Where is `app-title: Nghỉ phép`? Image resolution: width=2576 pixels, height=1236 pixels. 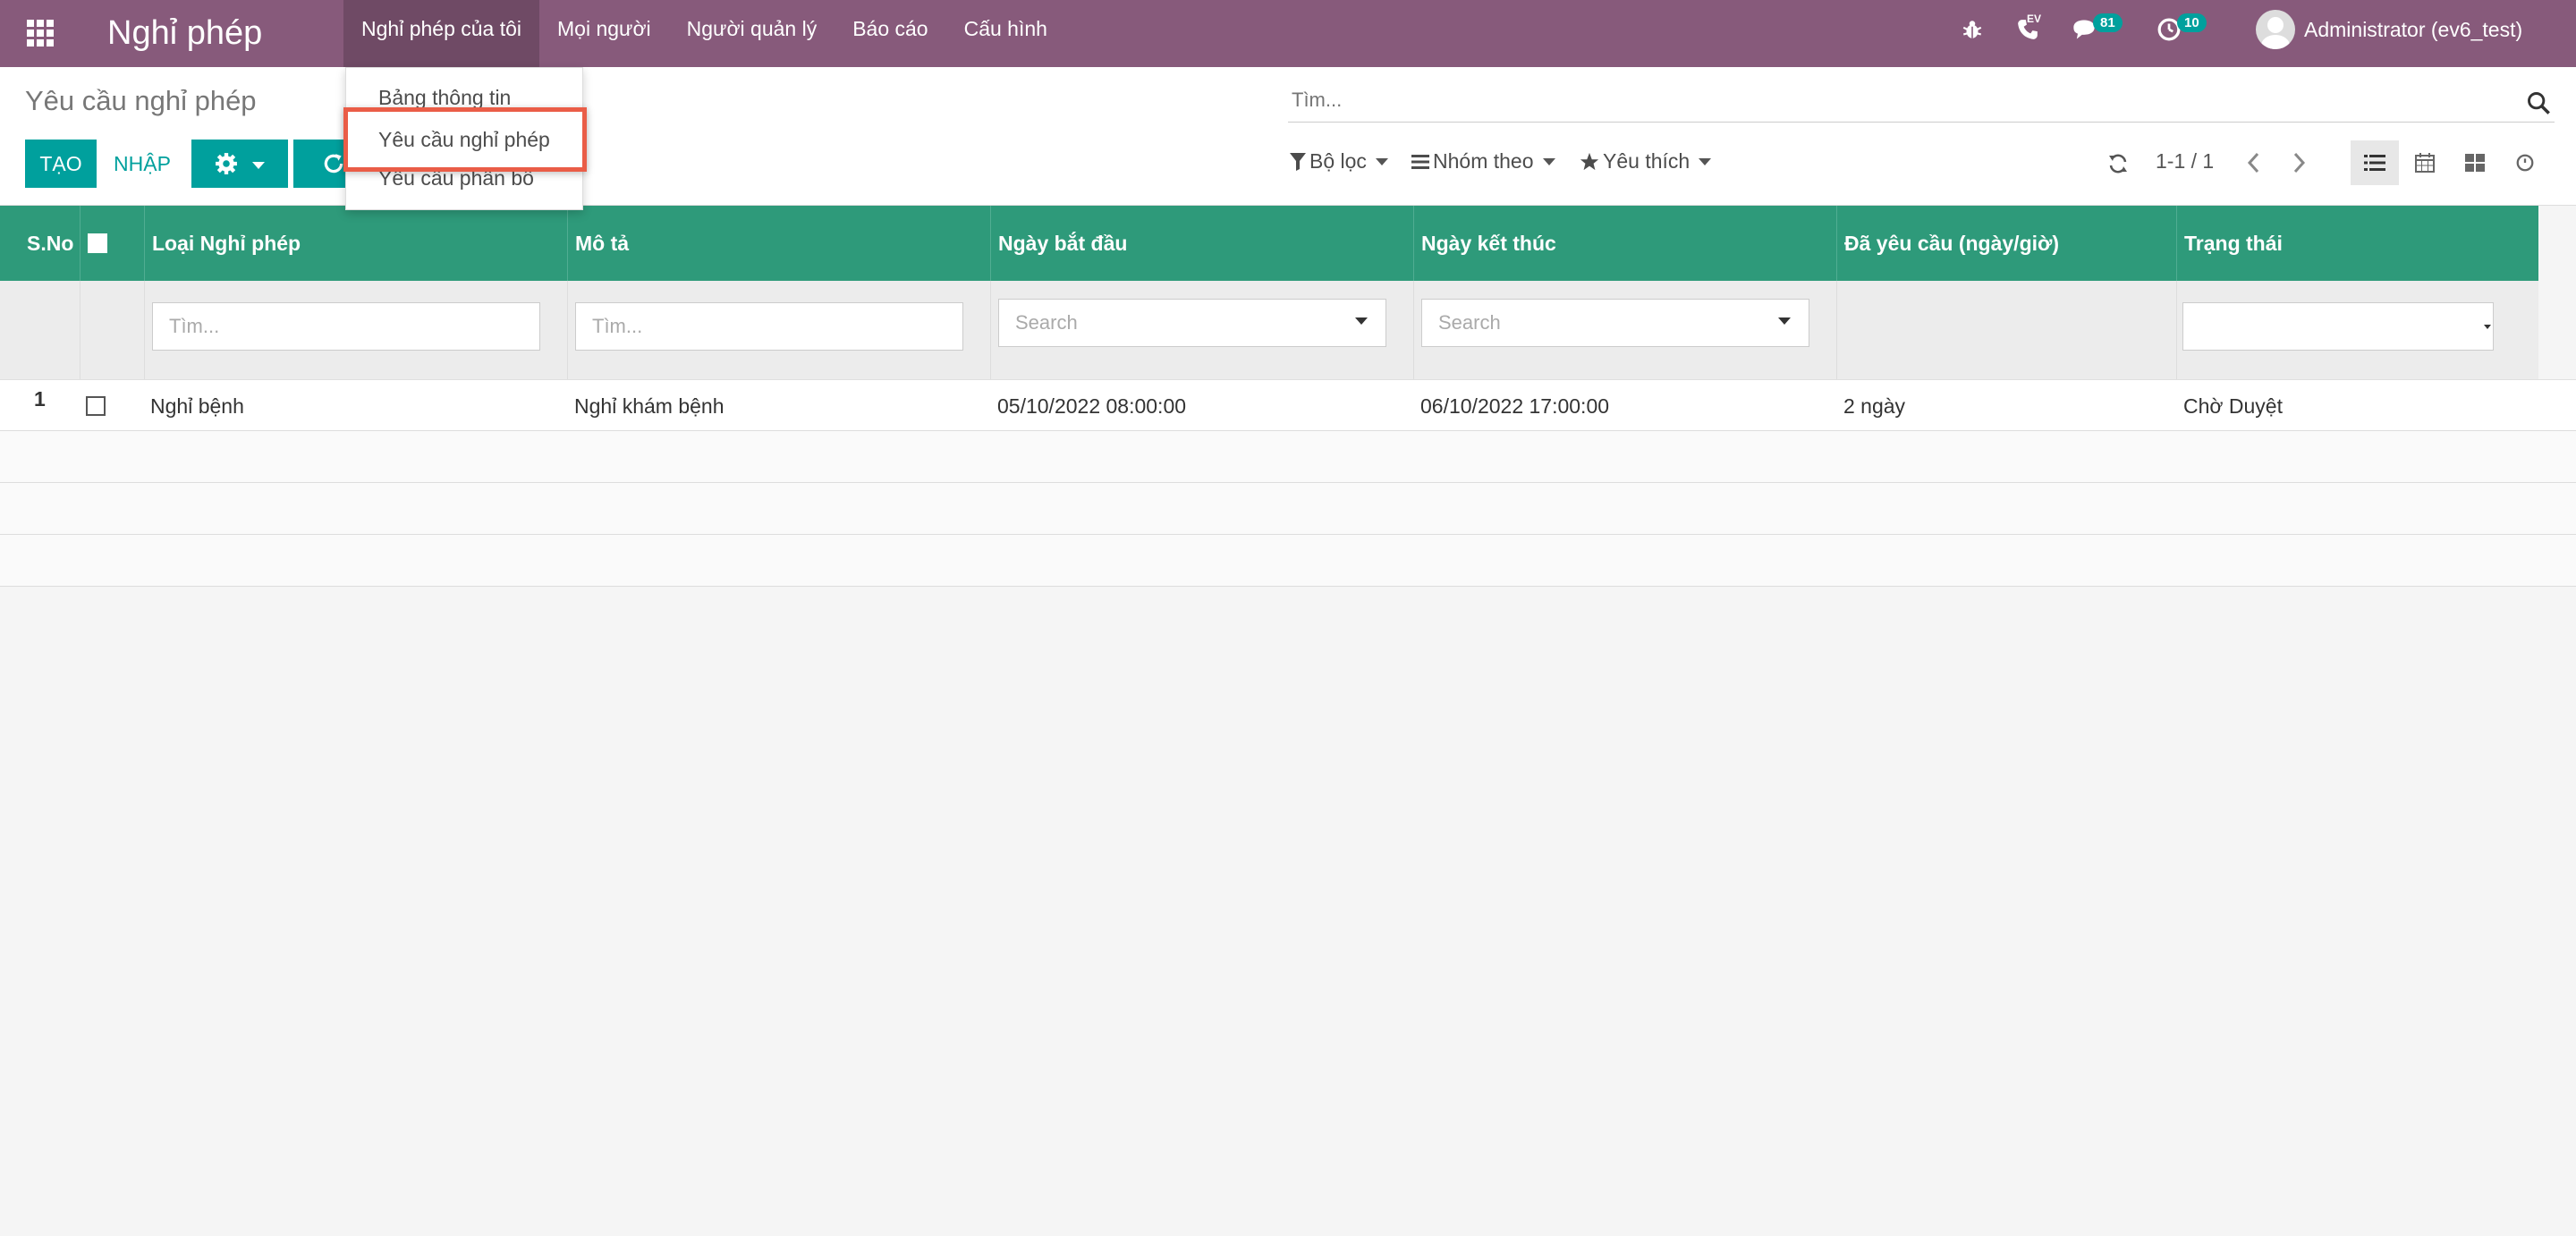
app-title: Nghỉ phép is located at coordinates (184, 33).